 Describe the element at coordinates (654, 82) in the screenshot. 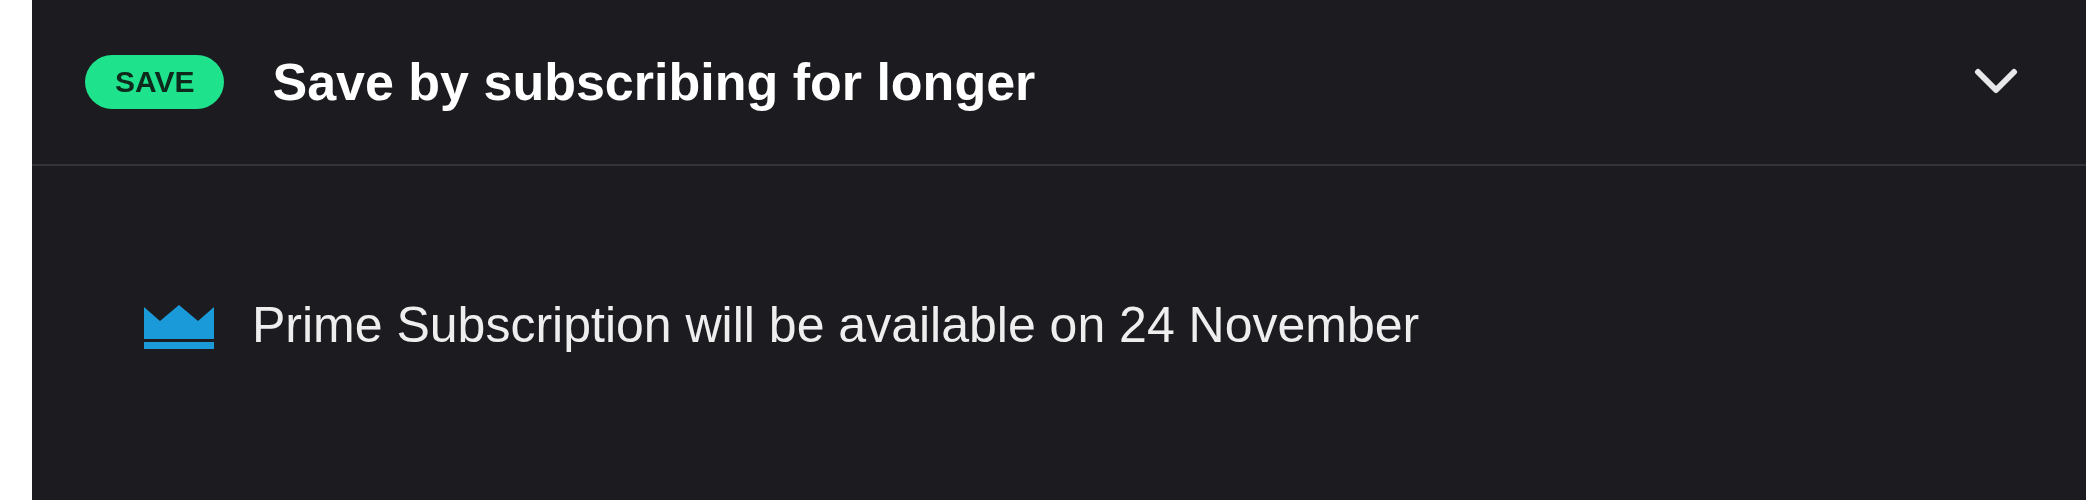

I see `accordion-title: Save by subscribing for longer` at that location.